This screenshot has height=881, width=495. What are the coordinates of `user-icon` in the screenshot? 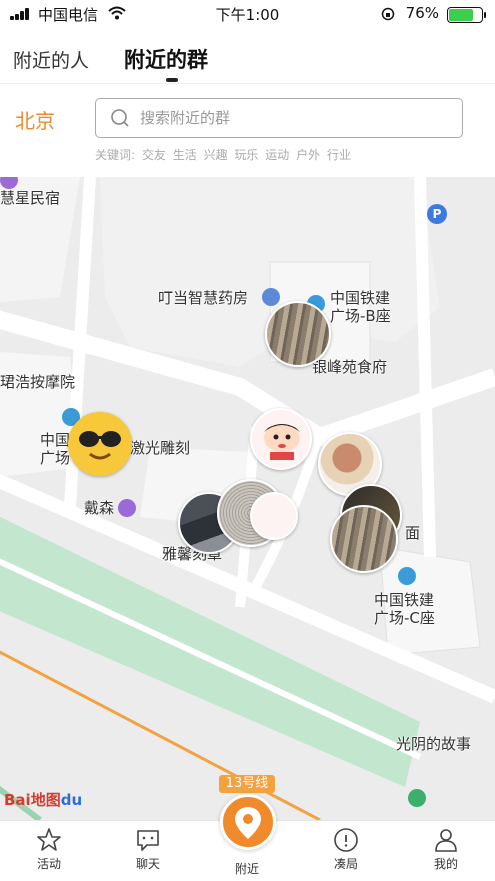 It's located at (446, 840).